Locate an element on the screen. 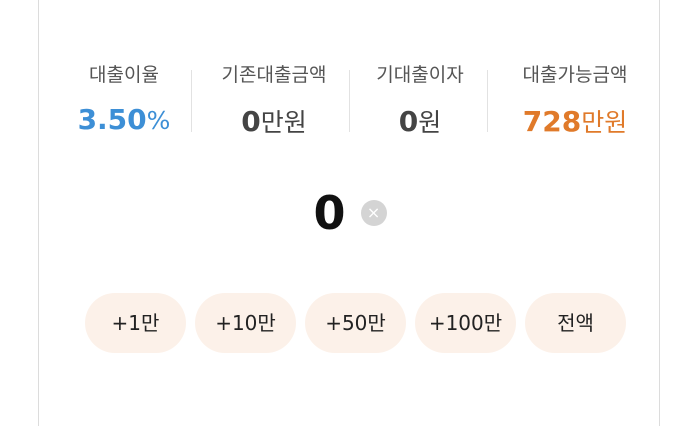 The height and width of the screenshot is (426, 700). stat-label: 대출이율 is located at coordinates (124, 75).